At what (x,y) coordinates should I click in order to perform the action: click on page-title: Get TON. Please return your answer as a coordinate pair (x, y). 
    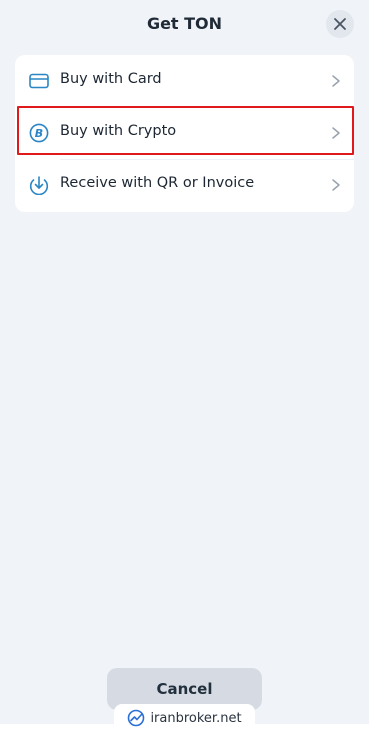
    Looking at the image, I should click on (184, 23).